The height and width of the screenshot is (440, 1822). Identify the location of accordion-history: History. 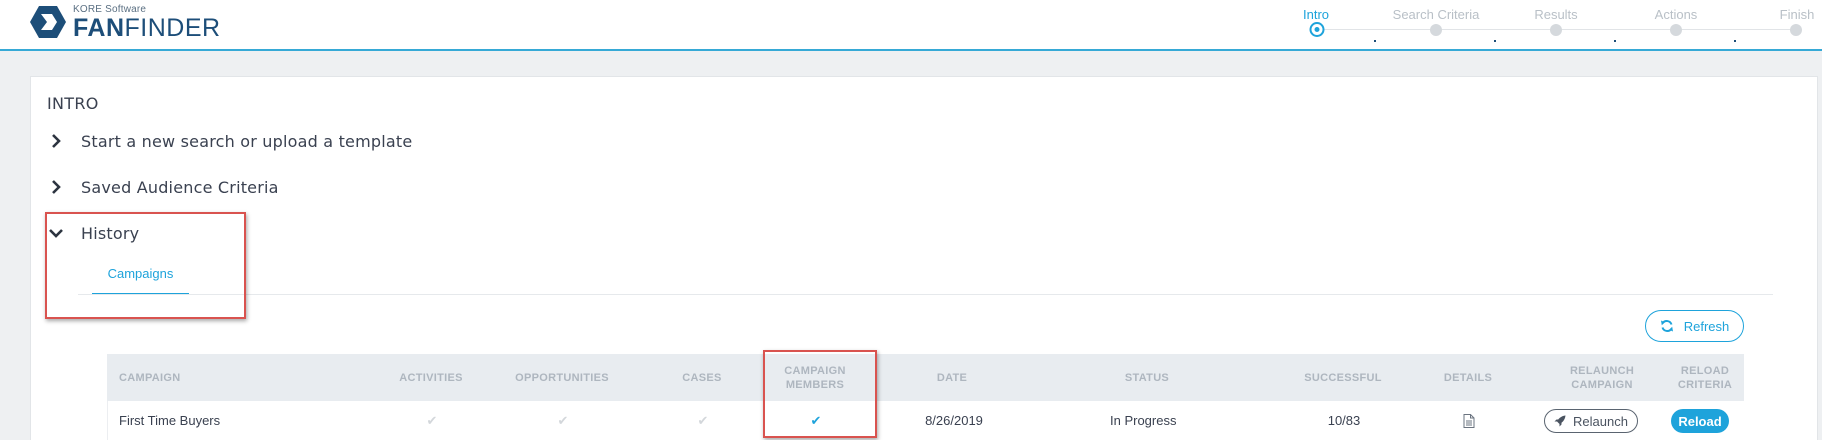
(93, 233).